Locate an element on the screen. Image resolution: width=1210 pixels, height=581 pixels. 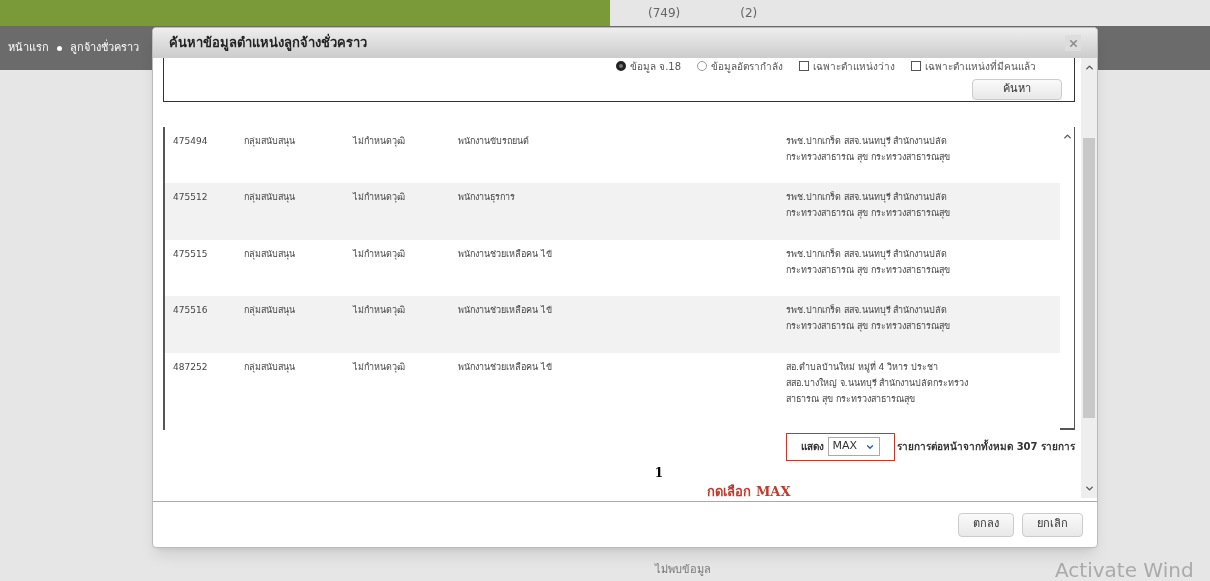
count-label: (749) is located at coordinates (664, 13).